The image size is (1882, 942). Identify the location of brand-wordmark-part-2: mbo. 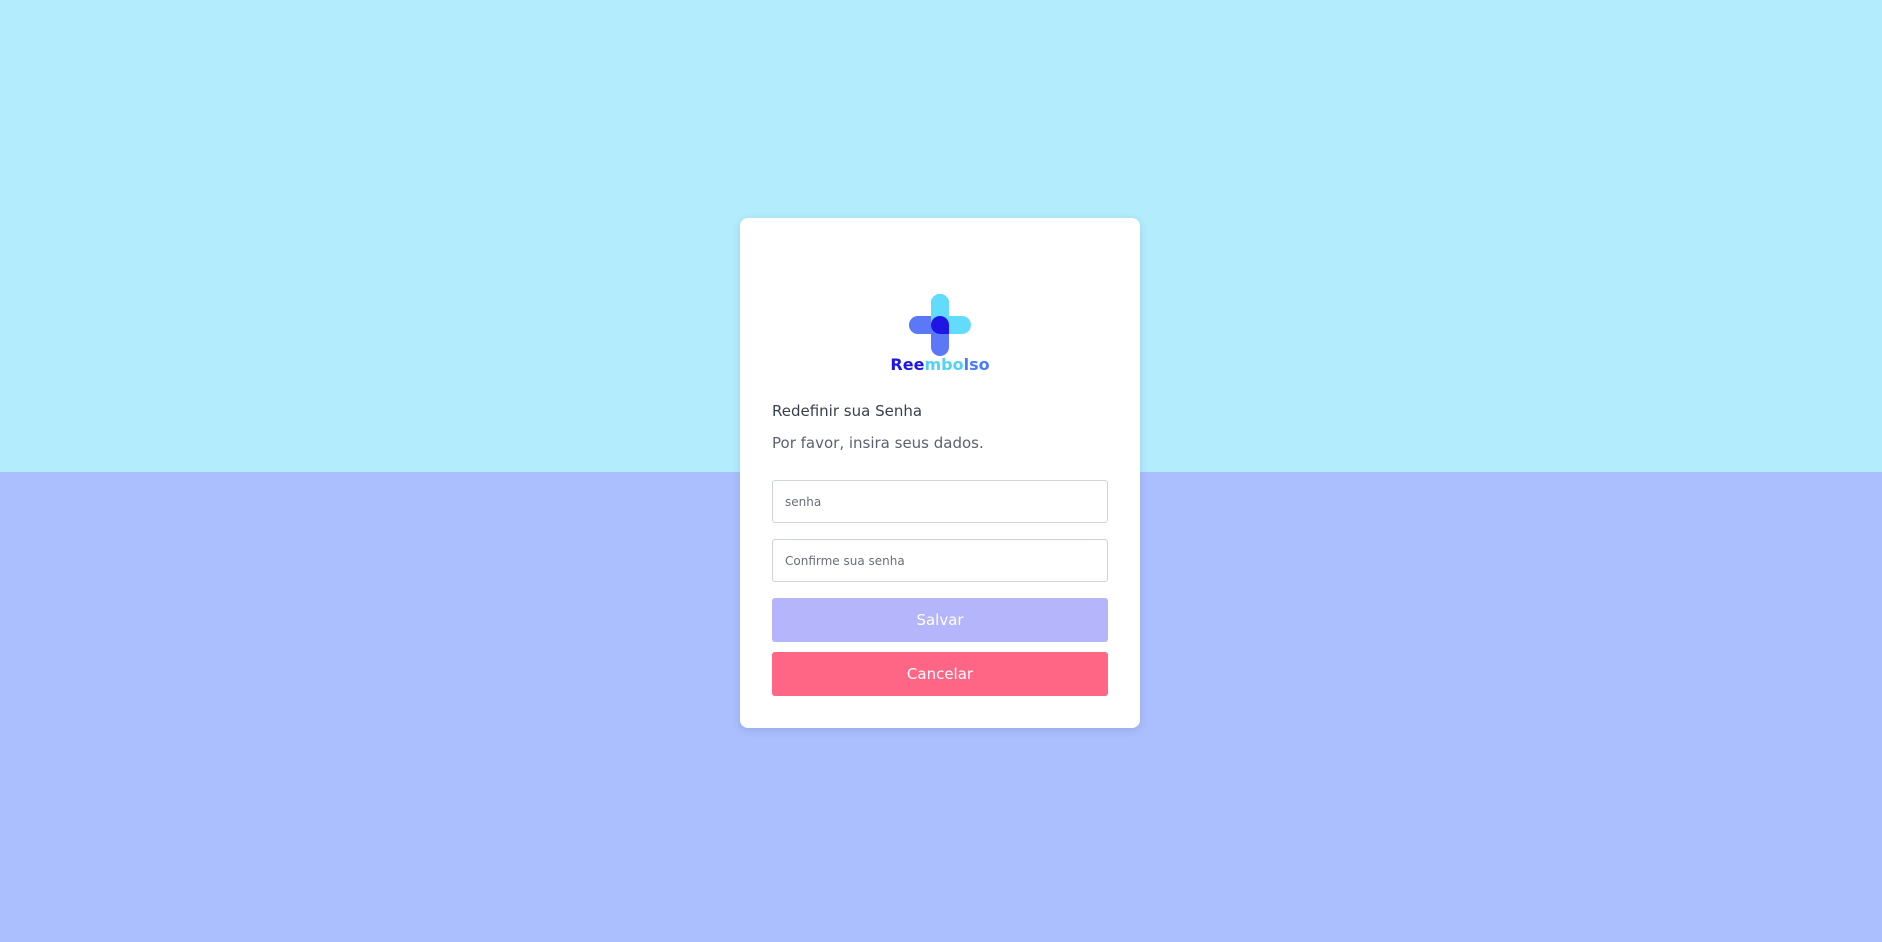
(944, 364).